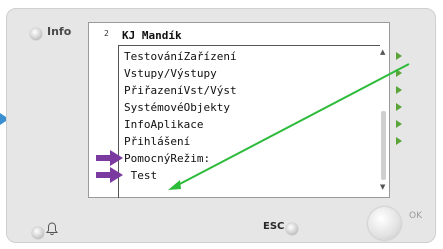  I want to click on menu-item-label: Test, so click(141, 175).